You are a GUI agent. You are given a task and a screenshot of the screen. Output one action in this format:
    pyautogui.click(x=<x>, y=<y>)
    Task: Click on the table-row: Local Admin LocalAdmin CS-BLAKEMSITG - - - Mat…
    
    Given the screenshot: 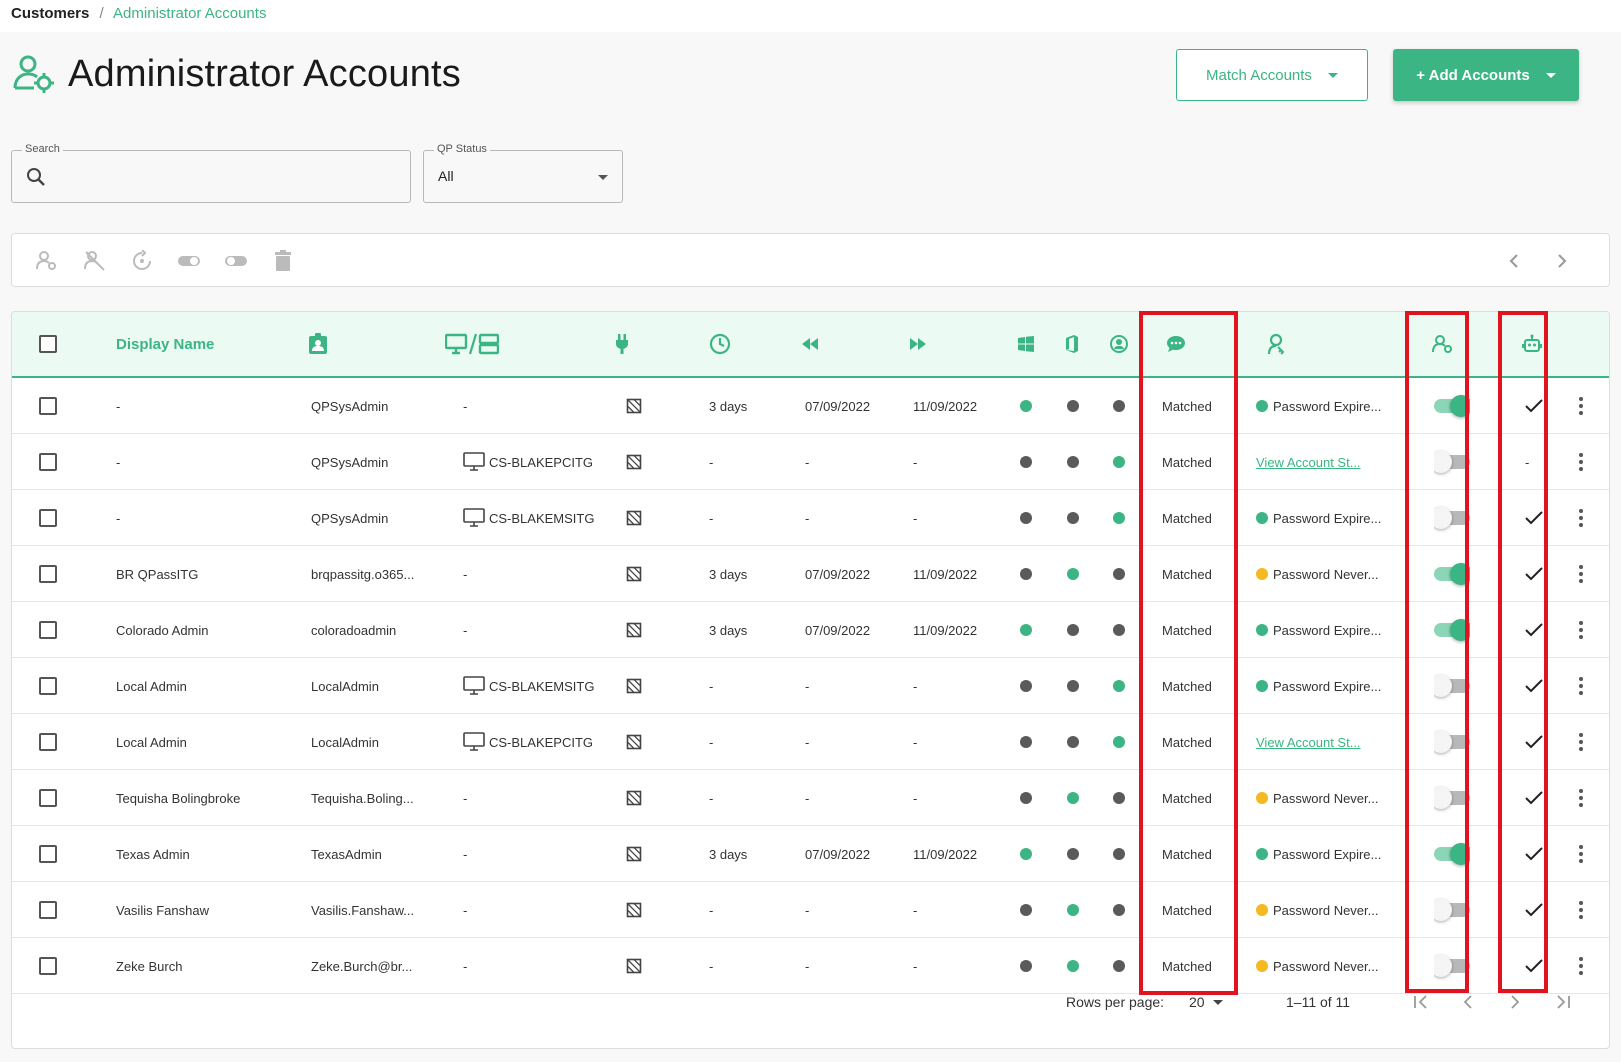 What is the action you would take?
    pyautogui.click(x=810, y=686)
    